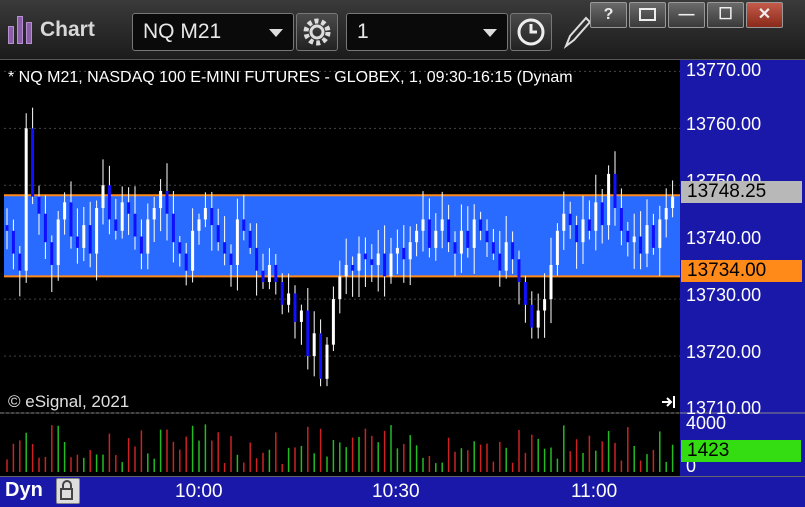  I want to click on price-tick: 13760.00, so click(724, 124).